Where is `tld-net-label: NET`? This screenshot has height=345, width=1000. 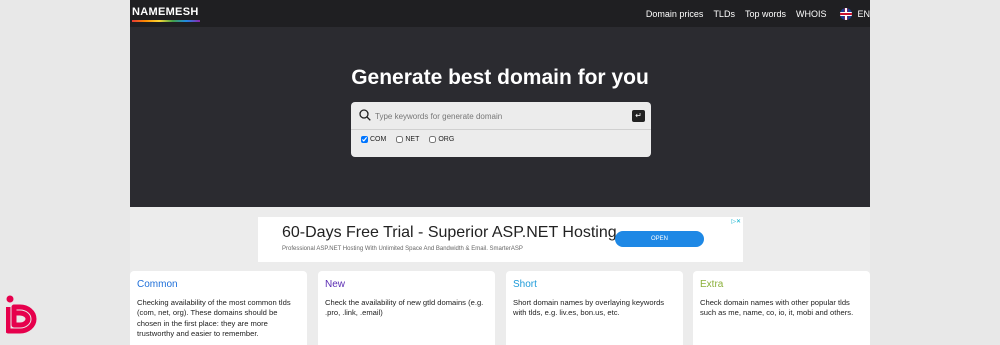
tld-net-label: NET is located at coordinates (412, 139).